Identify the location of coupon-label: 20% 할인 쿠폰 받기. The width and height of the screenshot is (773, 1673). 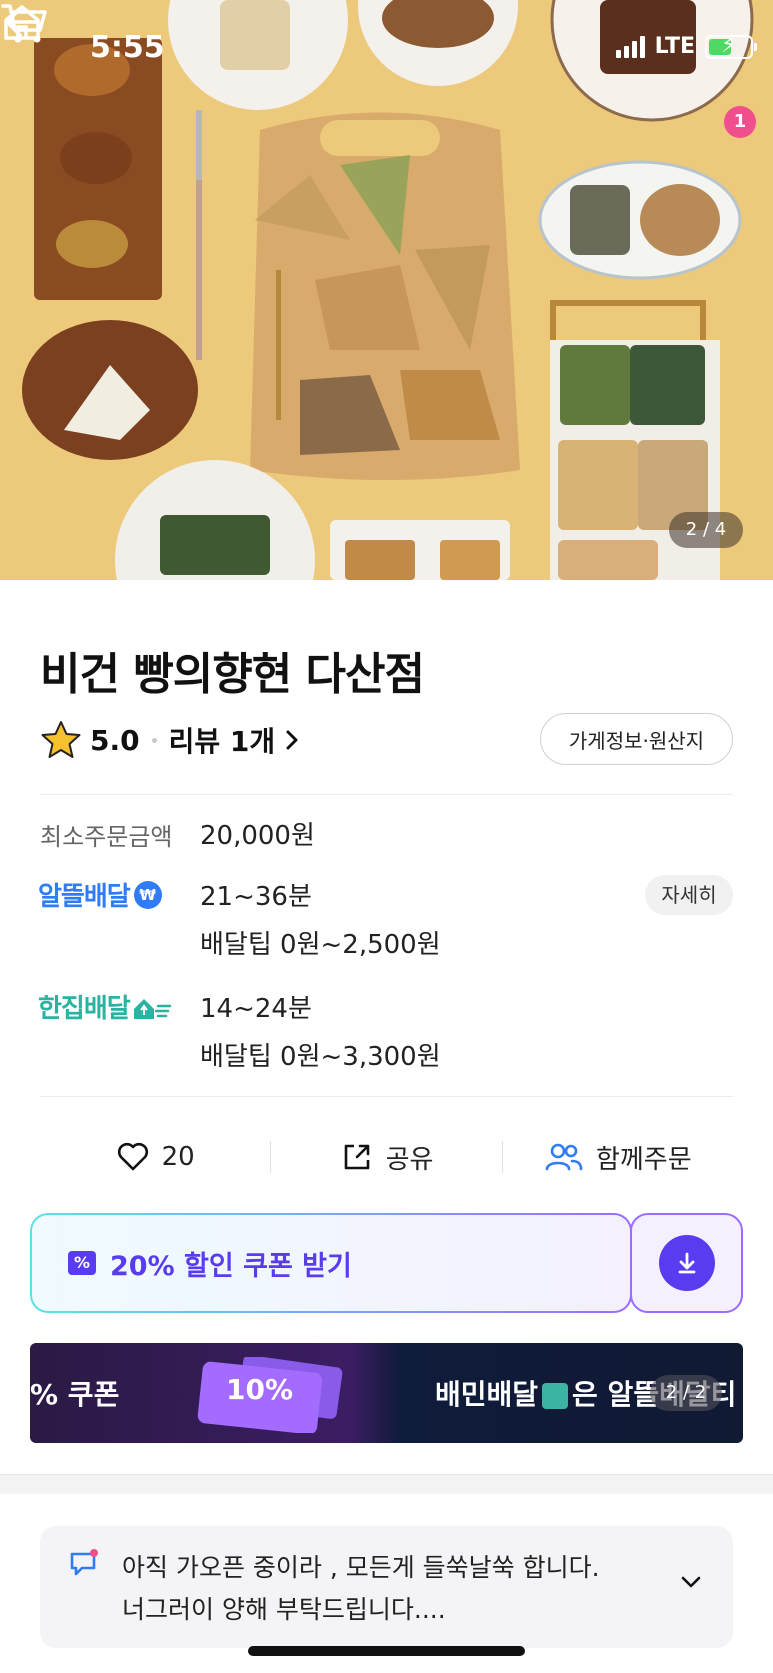
(231, 1266).